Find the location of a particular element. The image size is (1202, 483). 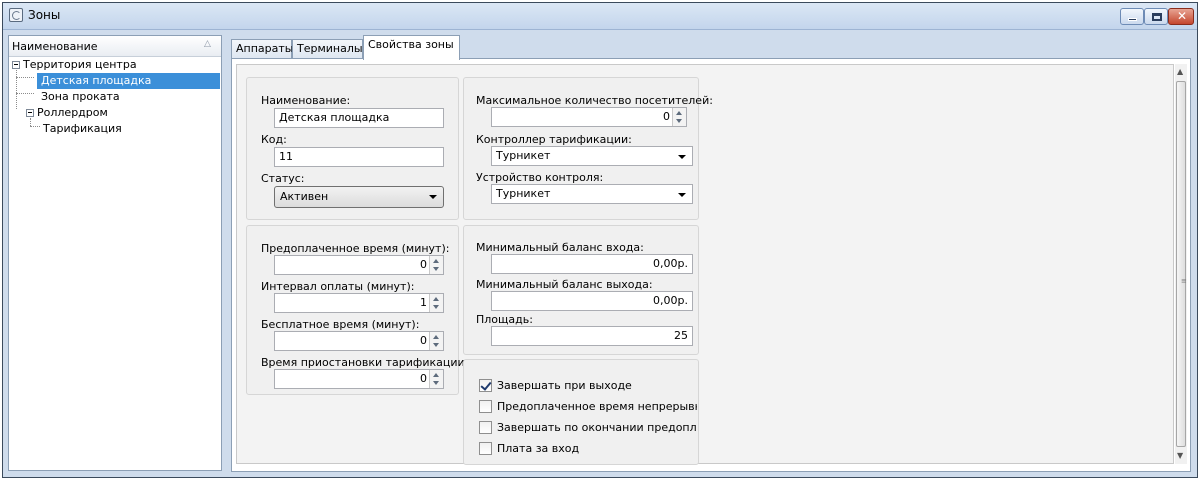

tab-label: Аппараты is located at coordinates (265, 48).